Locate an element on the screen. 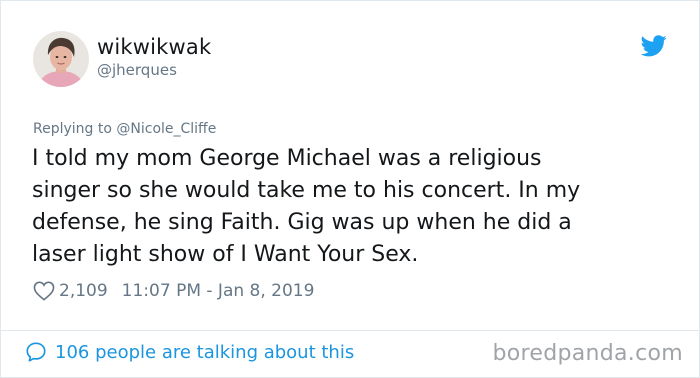  conversation-link: 106 people are talking about this is located at coordinates (189, 352).